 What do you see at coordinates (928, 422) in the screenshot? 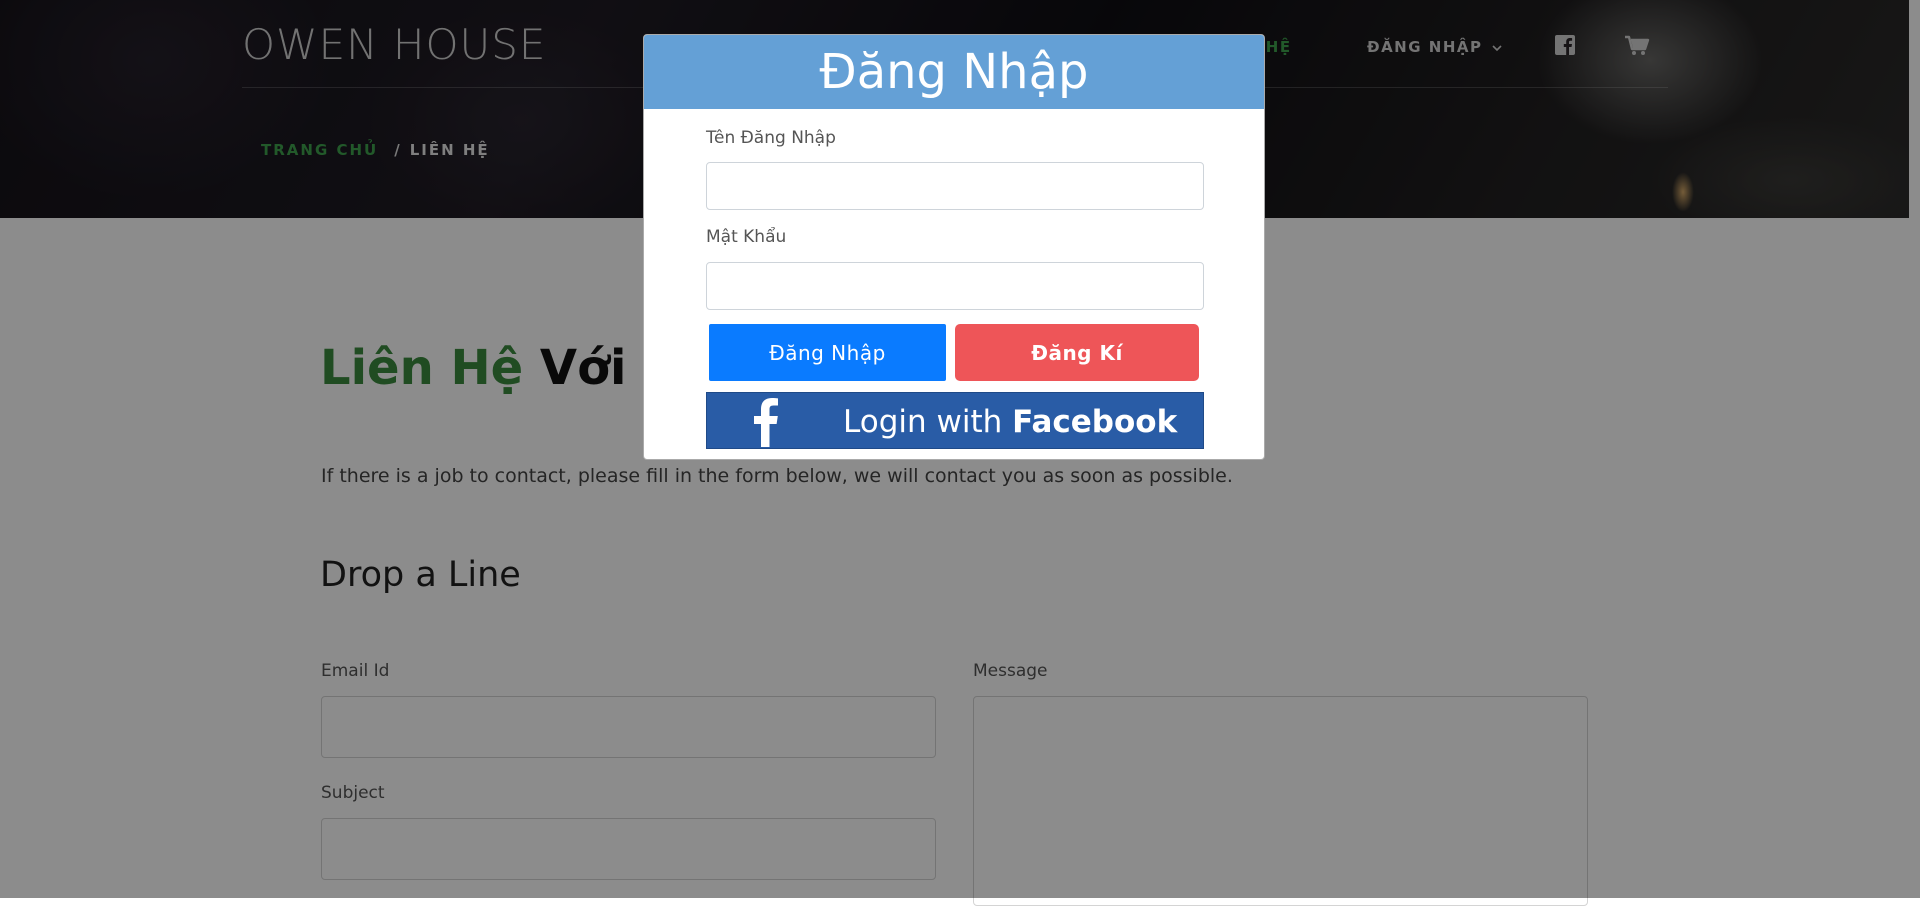
I see `facebook-login-prefix: Login with` at bounding box center [928, 422].